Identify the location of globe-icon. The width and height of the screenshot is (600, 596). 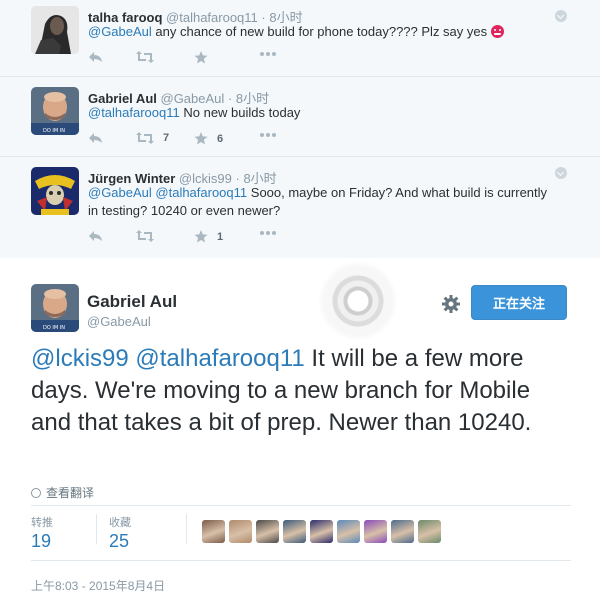
(36, 492).